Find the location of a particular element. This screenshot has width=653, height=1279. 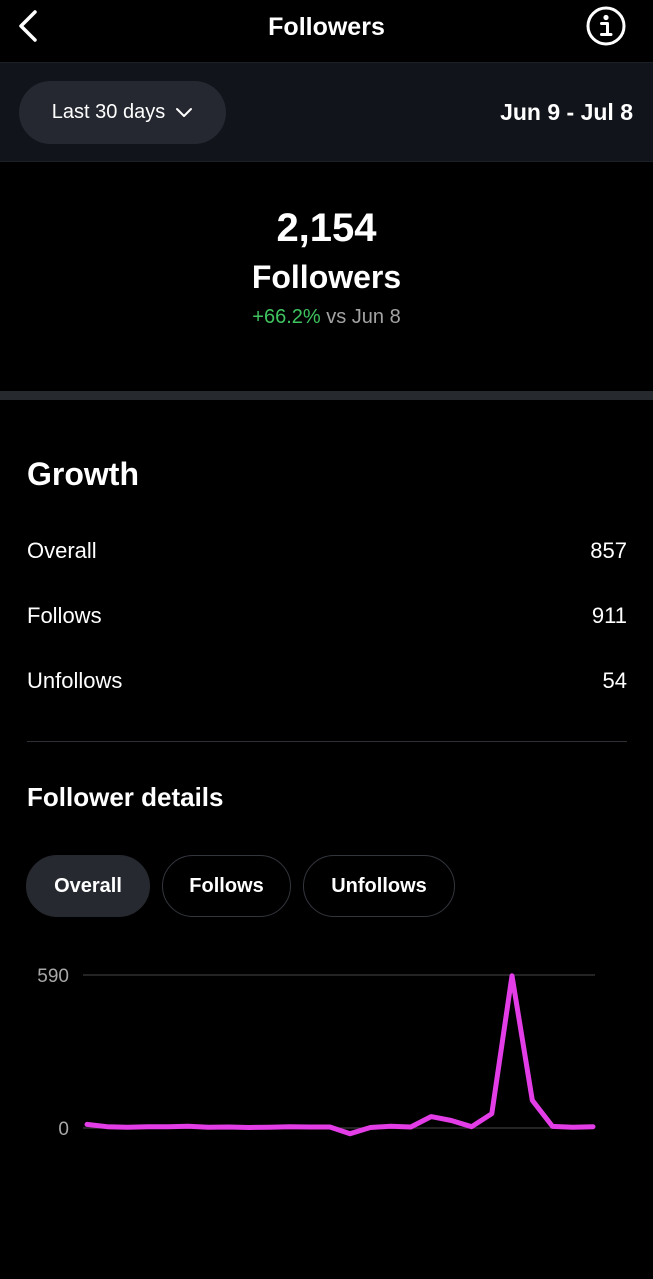

y-tick-label-zero: 0 is located at coordinates (63, 1129).